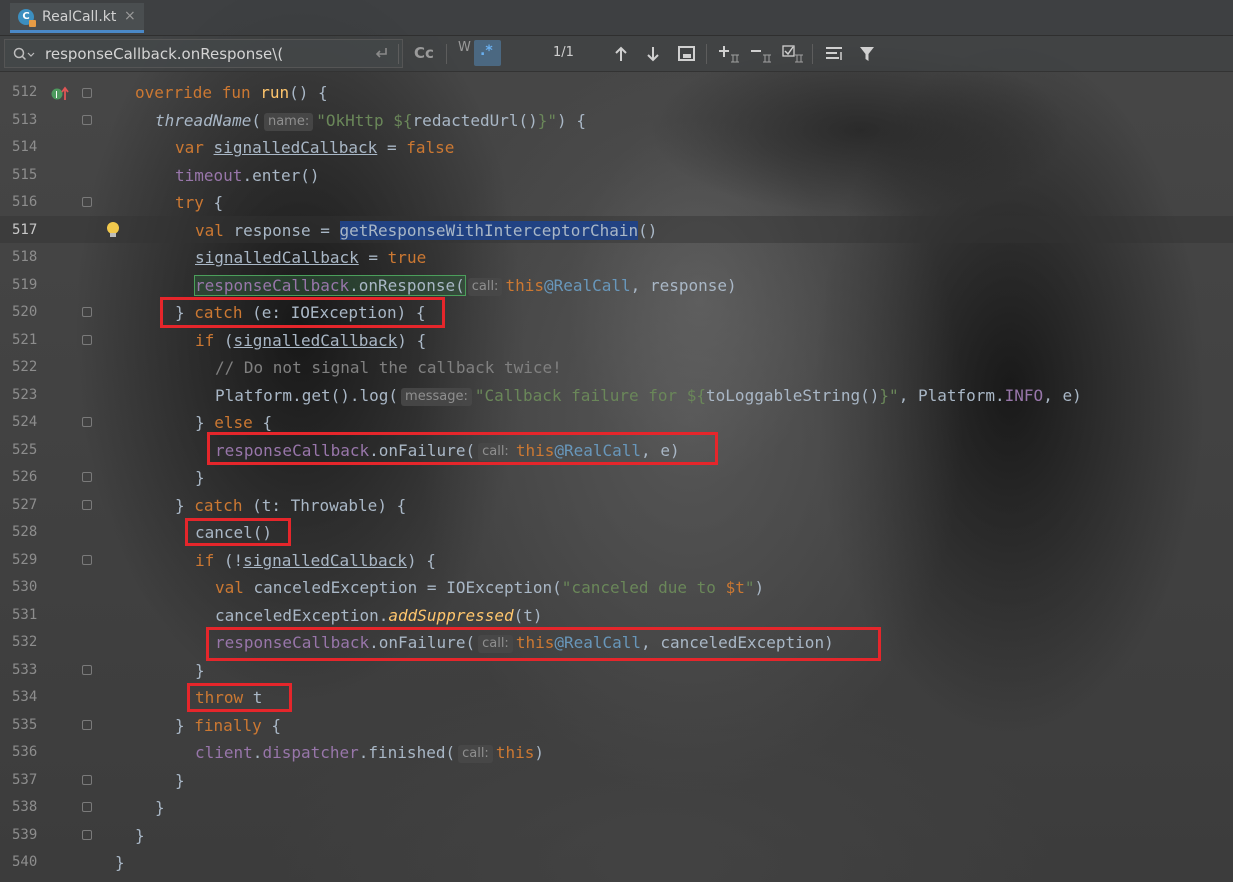 This screenshot has height=882, width=1233. Describe the element at coordinates (759, 587) in the screenshot. I see `code-text: )` at that location.